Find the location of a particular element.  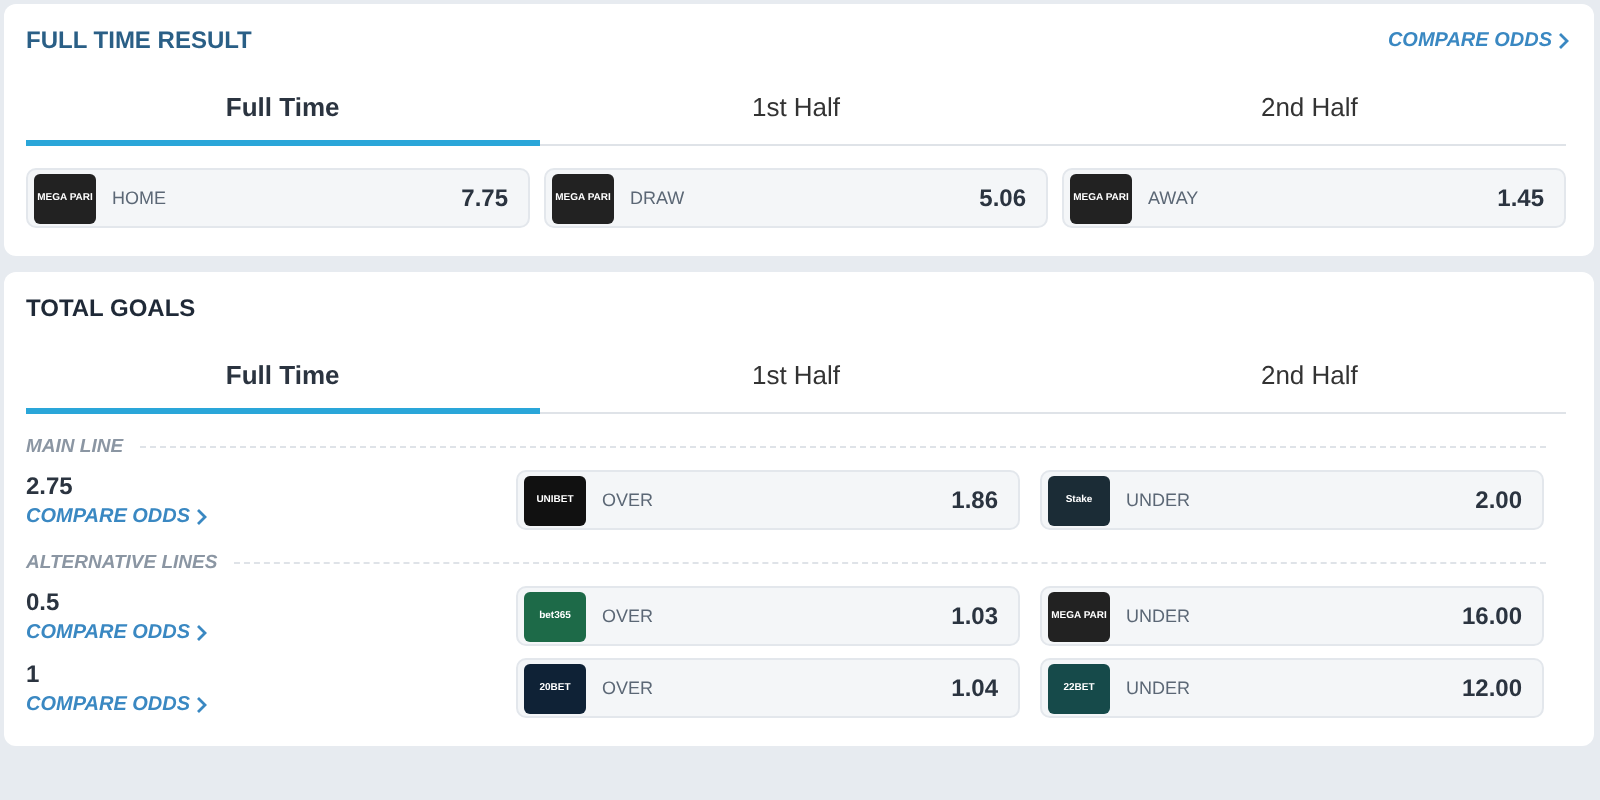

outcome-label: HOME is located at coordinates (140, 198).